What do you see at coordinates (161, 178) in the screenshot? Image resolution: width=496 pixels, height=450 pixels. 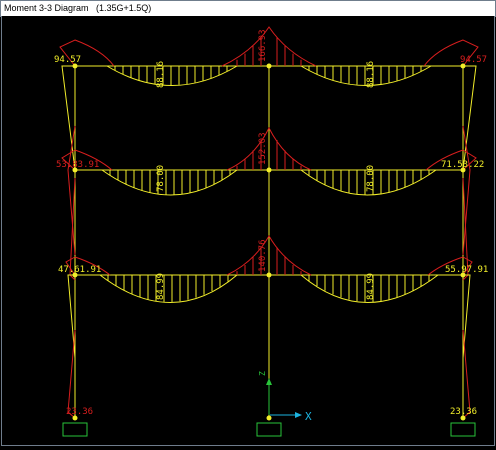 I see `level2-span-left-moment: 78.00` at bounding box center [161, 178].